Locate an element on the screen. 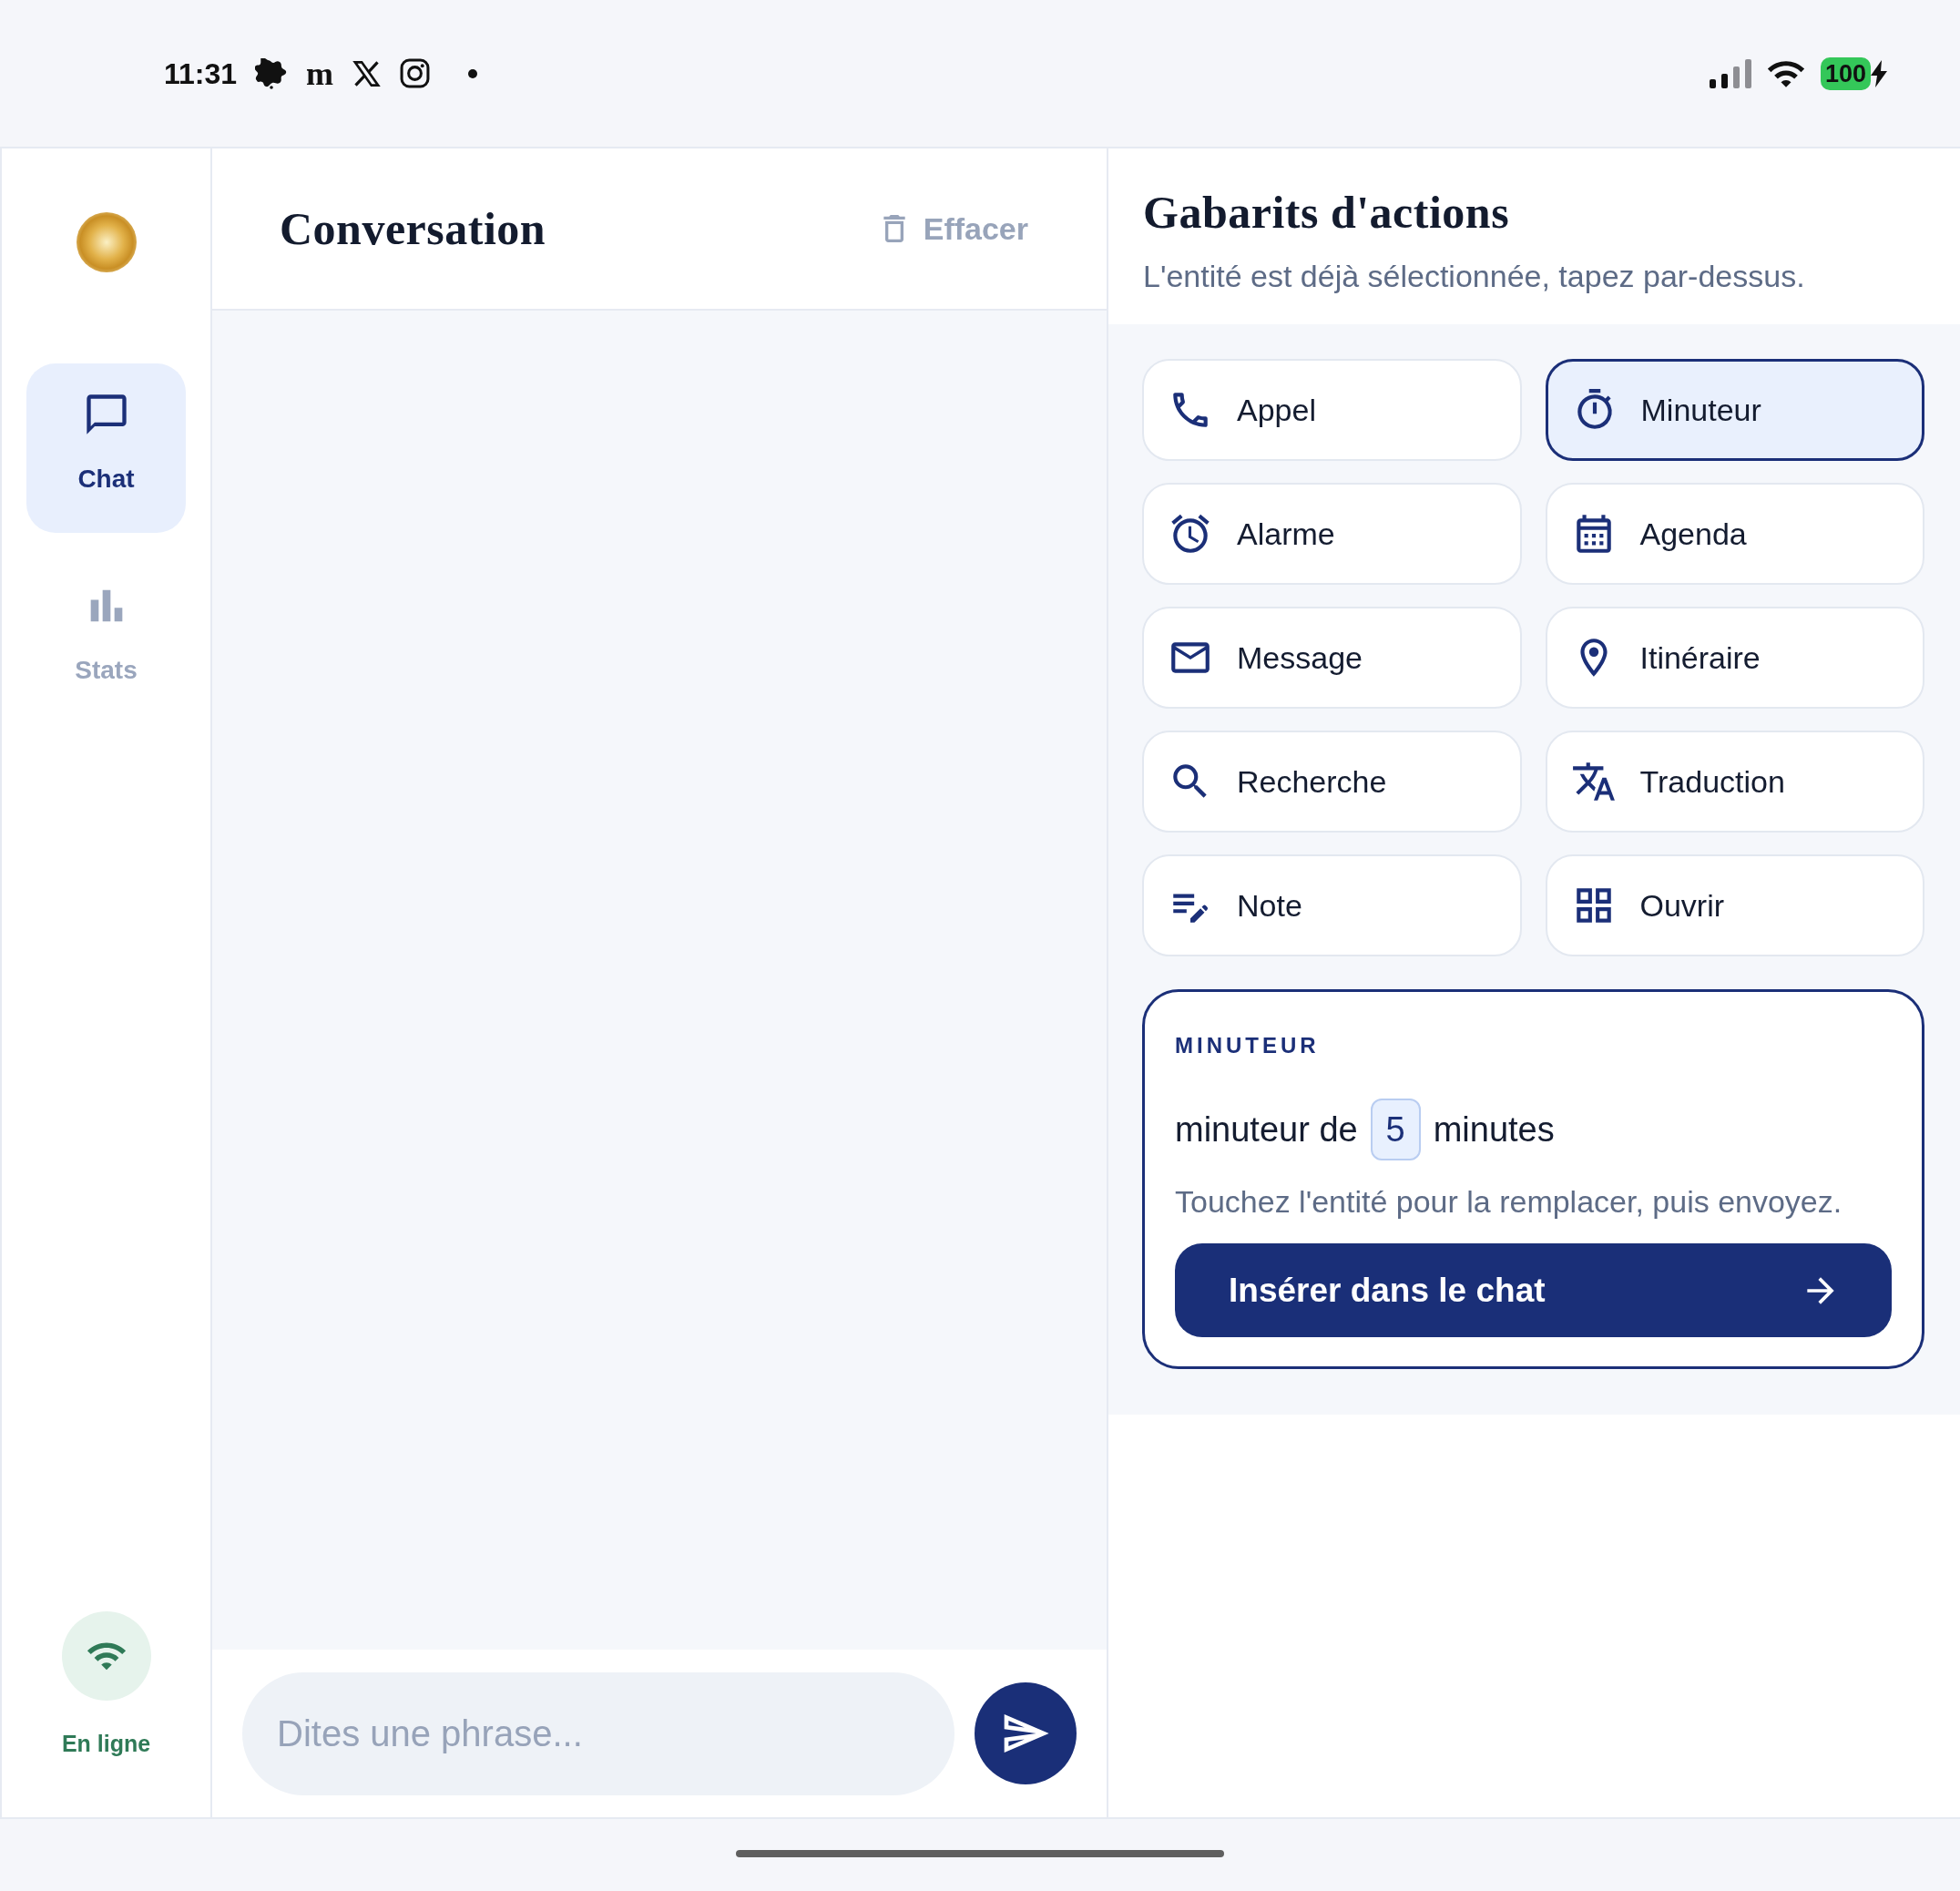  connection-status: En ligne is located at coordinates (106, 1743).